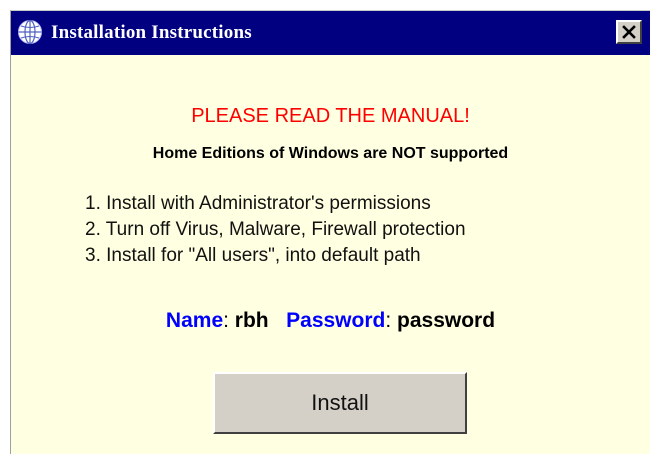 The height and width of the screenshot is (454, 650). What do you see at coordinates (151, 32) in the screenshot?
I see `window-title: Installation Instructions` at bounding box center [151, 32].